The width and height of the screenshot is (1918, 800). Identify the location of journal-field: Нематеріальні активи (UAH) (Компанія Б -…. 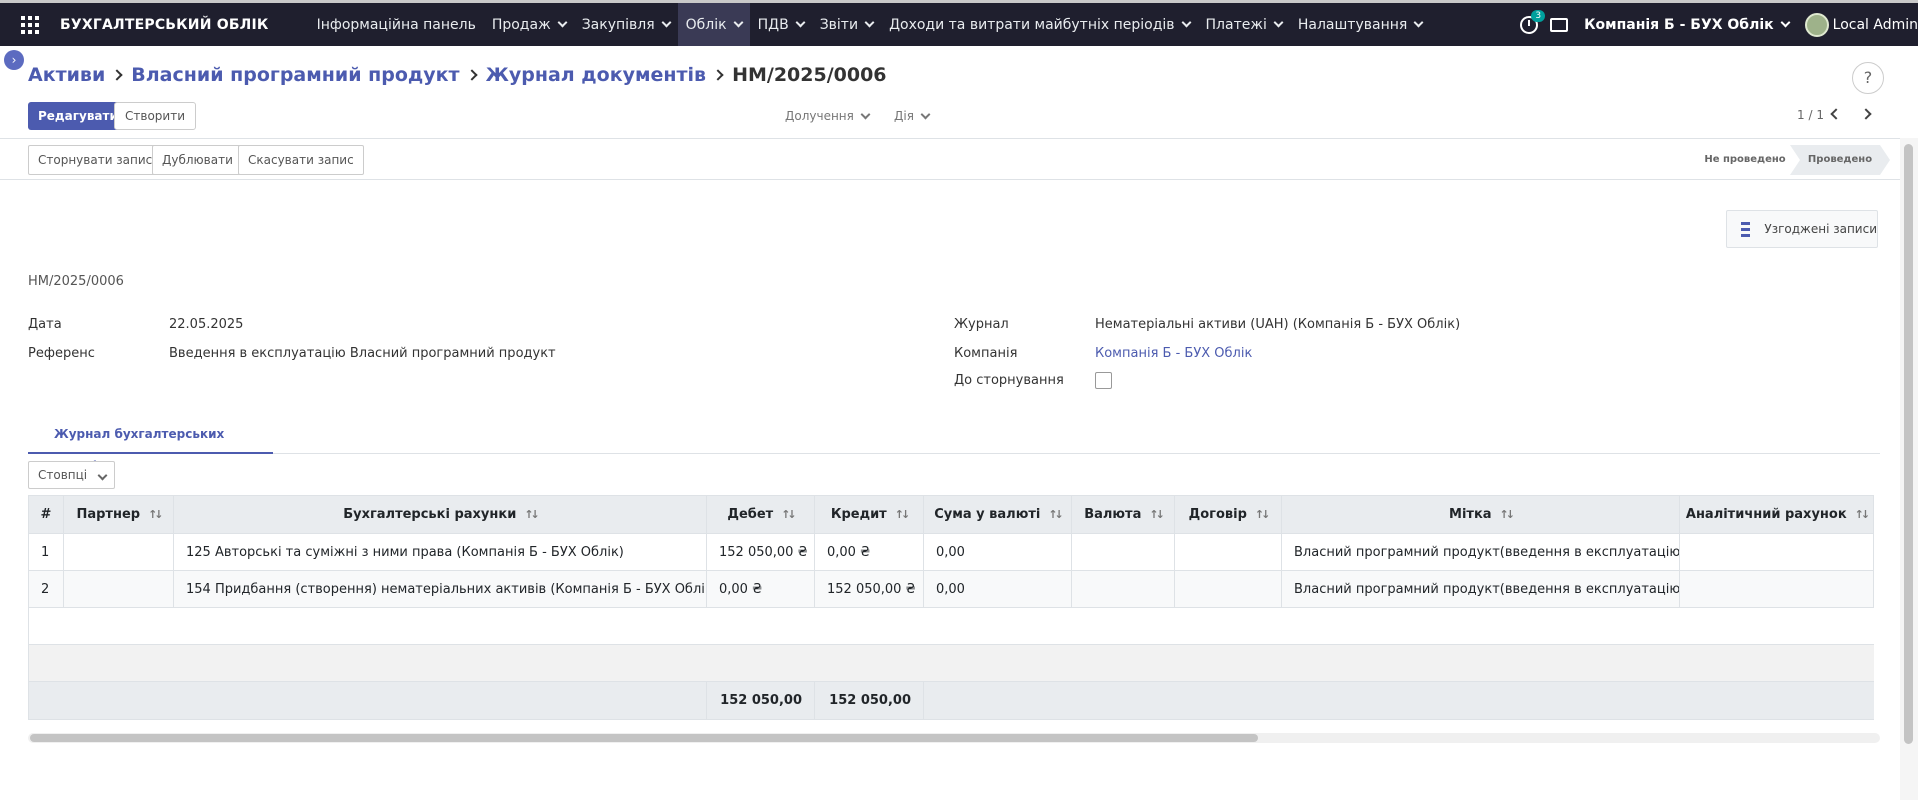
(1277, 324).